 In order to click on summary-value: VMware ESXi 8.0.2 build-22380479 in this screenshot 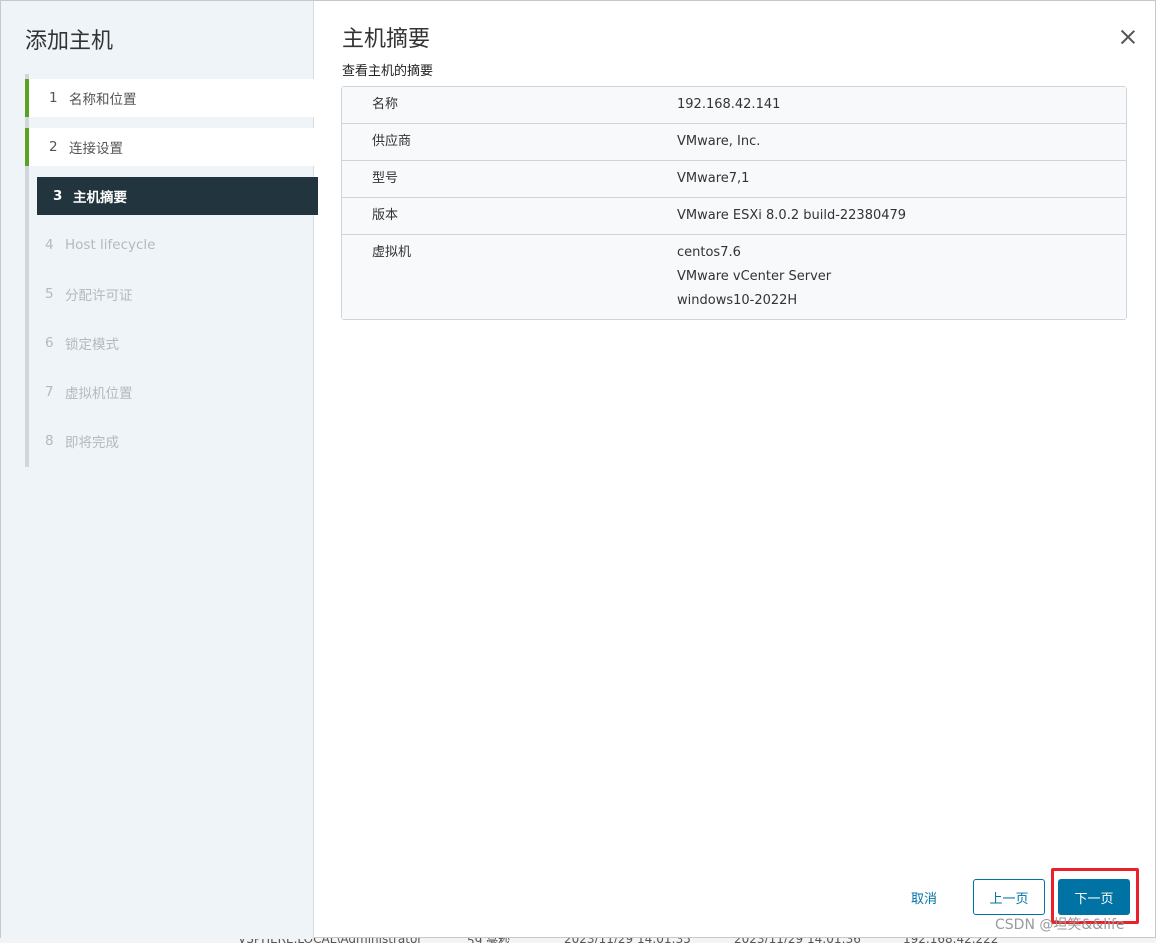, I will do `click(792, 215)`.